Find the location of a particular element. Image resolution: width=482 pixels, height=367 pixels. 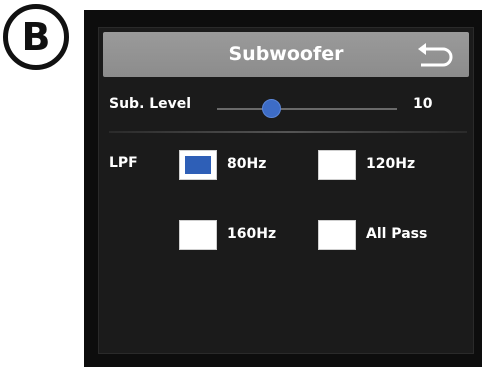

checkbox-fill is located at coordinates (198, 165).